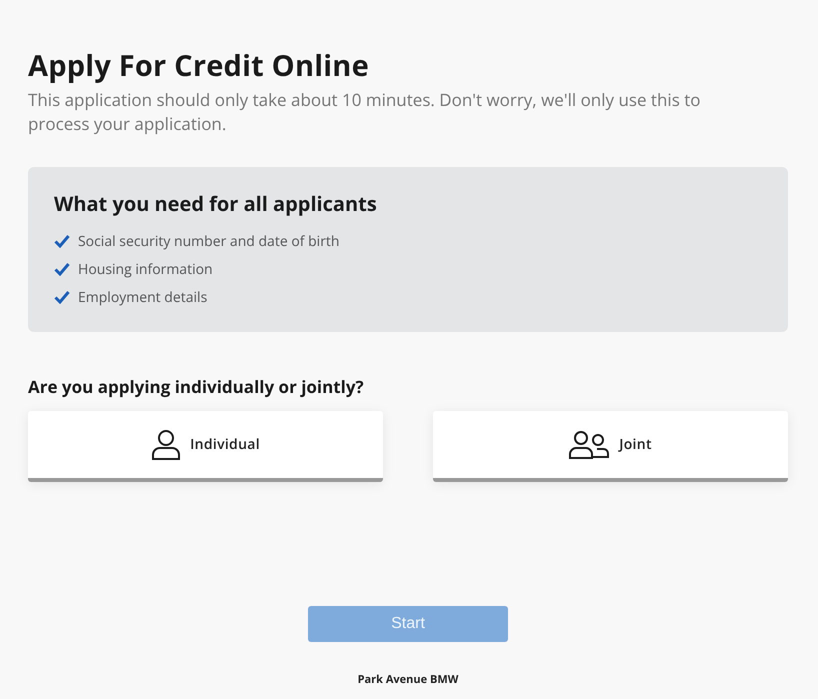 This screenshot has height=699, width=818. I want to click on requirement-text: Employment details, so click(143, 297).